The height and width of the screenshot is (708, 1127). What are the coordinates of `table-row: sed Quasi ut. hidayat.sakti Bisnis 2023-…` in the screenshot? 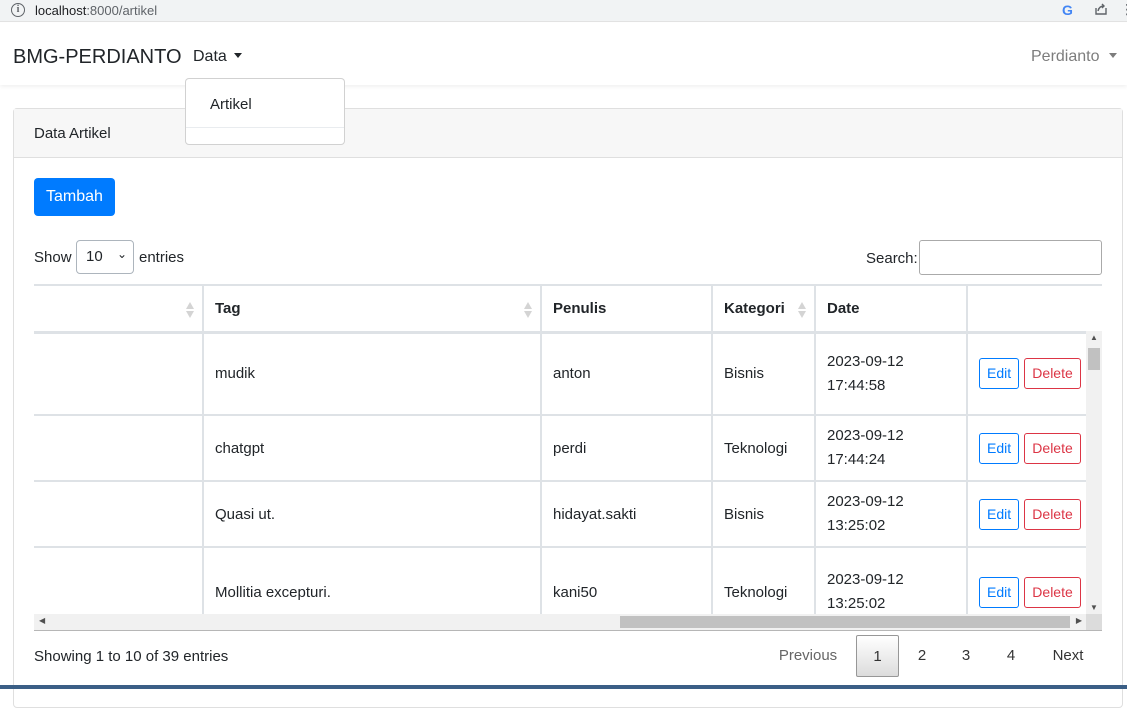 It's located at (568, 514).